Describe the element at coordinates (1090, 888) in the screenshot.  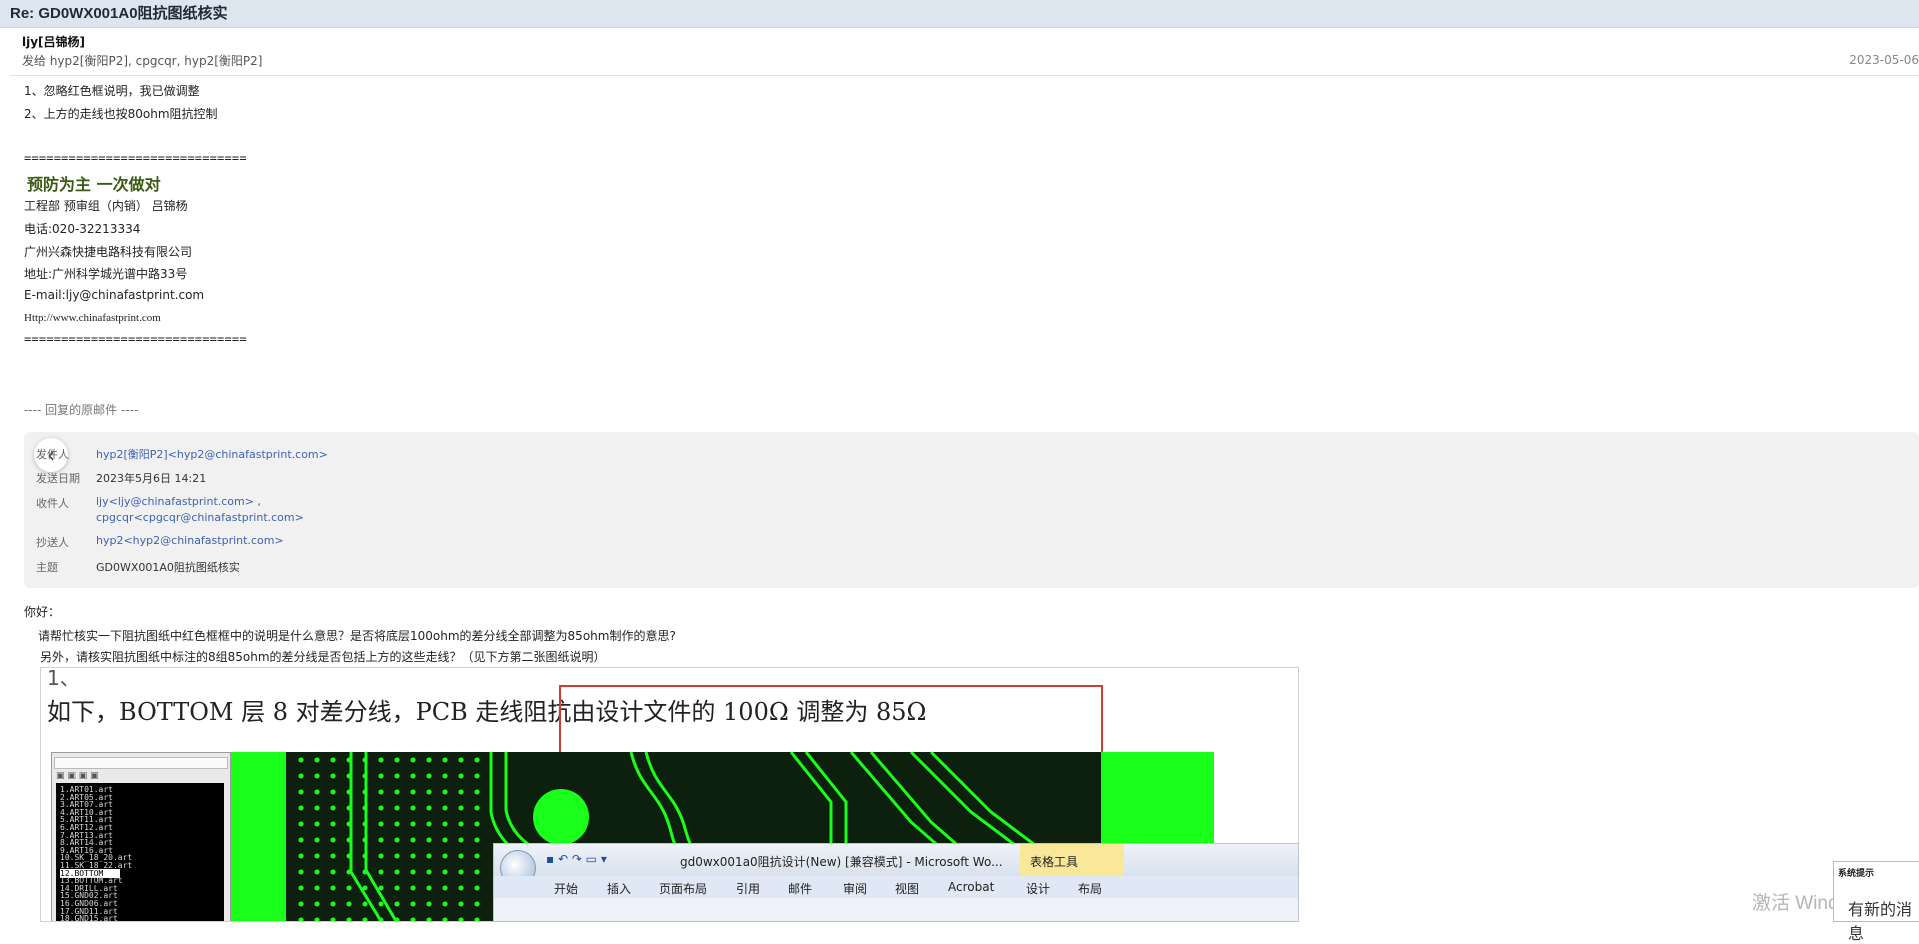
I see `tab-table-layout: 布局` at that location.